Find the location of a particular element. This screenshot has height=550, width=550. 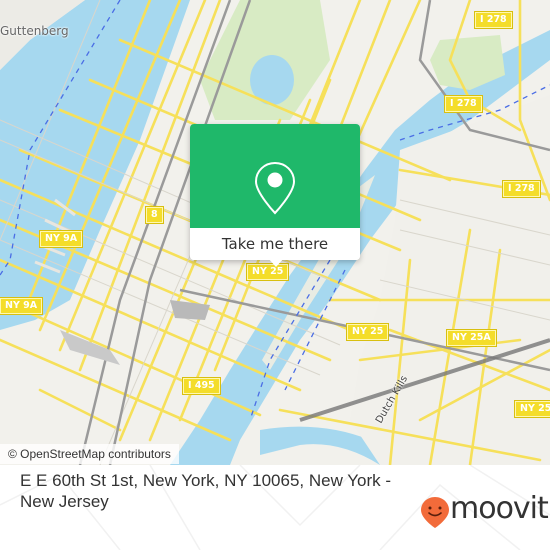

road-shield-ny25a: NY 25A is located at coordinates (471, 338).